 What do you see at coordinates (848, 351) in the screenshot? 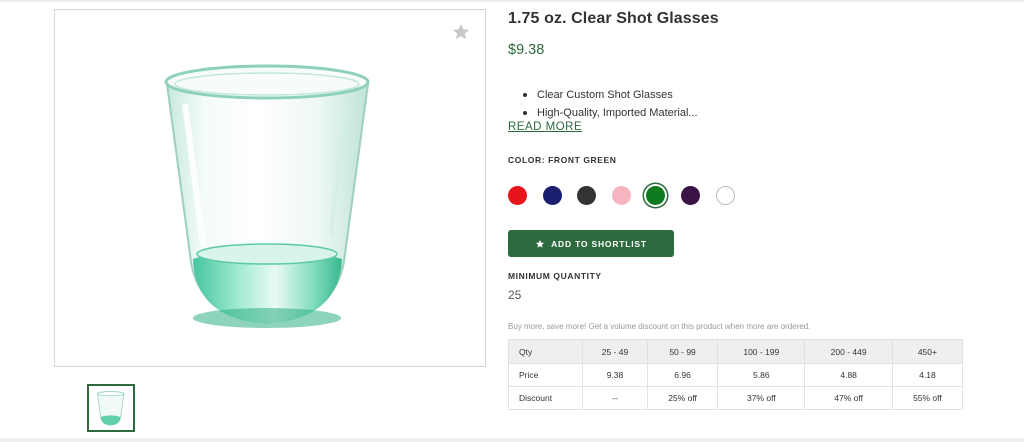
I see `table-header-cell: 200 - 449` at bounding box center [848, 351].